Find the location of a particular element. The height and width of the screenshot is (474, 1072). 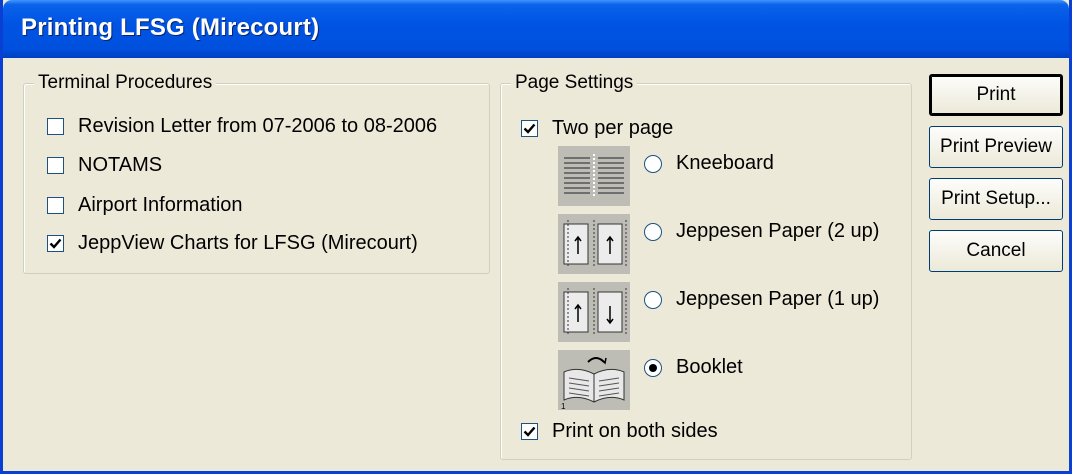

notams-checkbox: NOTAMS is located at coordinates (104, 165).